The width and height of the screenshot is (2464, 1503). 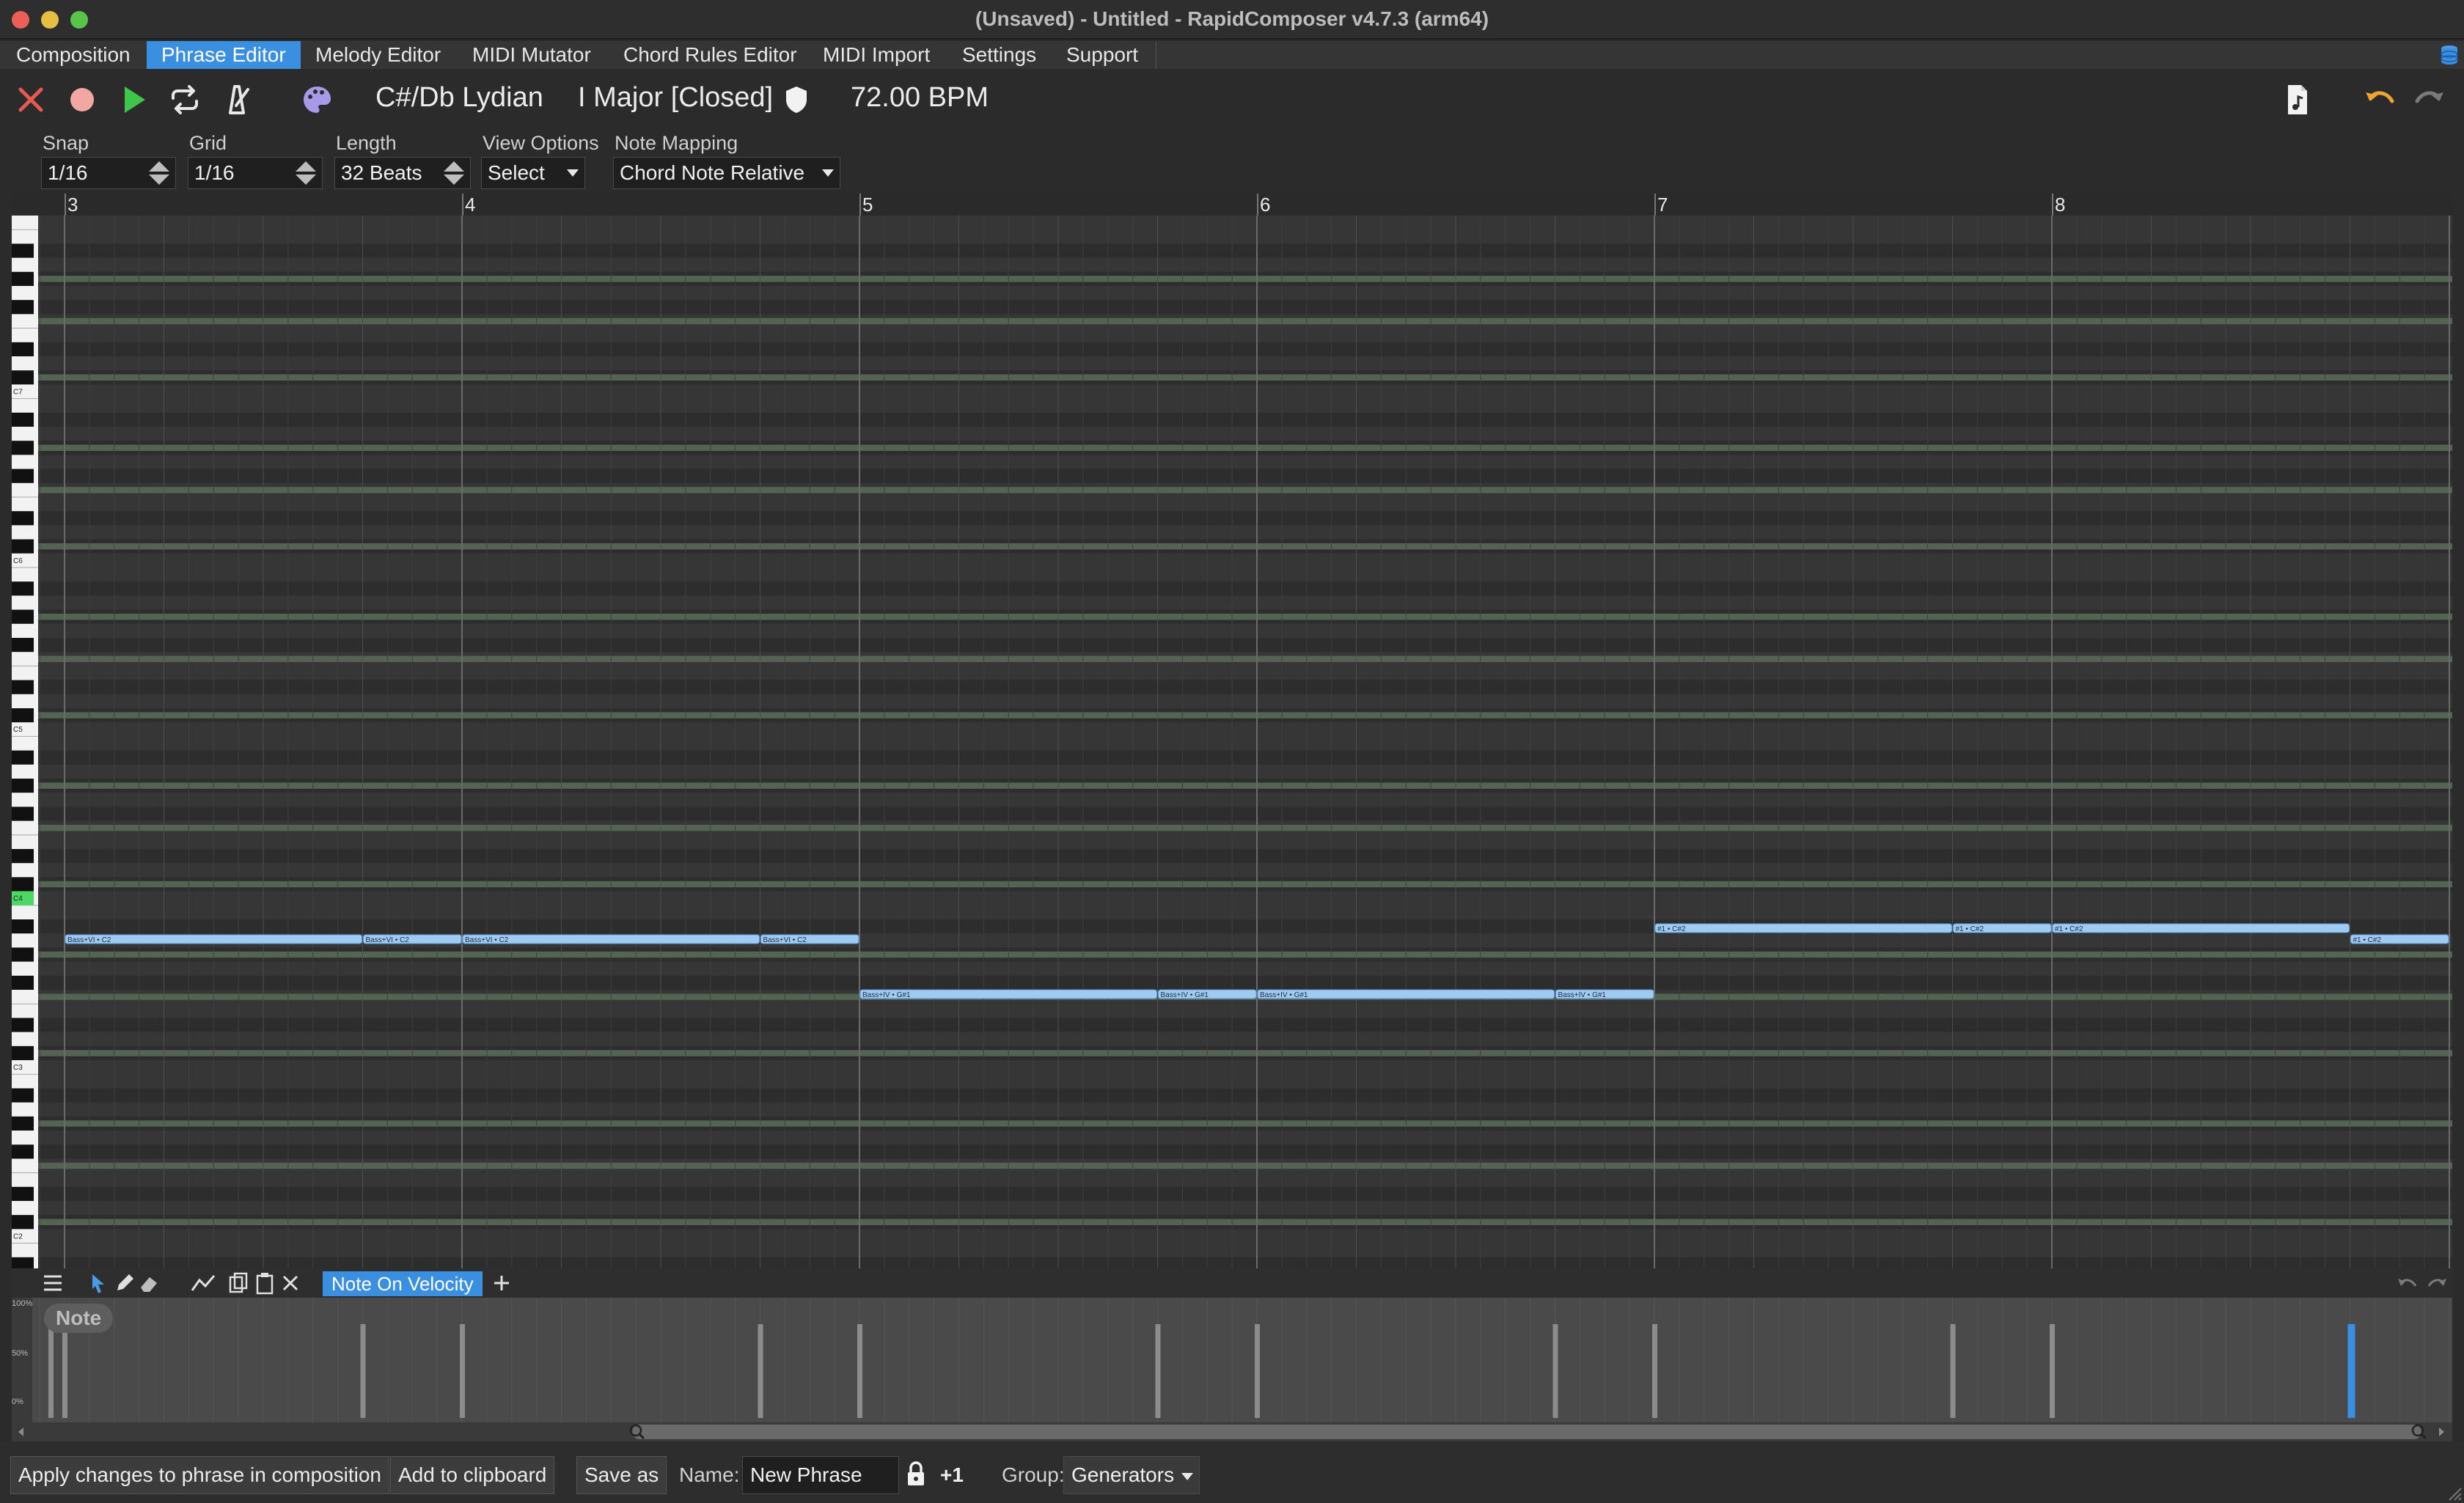 I want to click on scroll-left-icon, so click(x=21, y=1431).